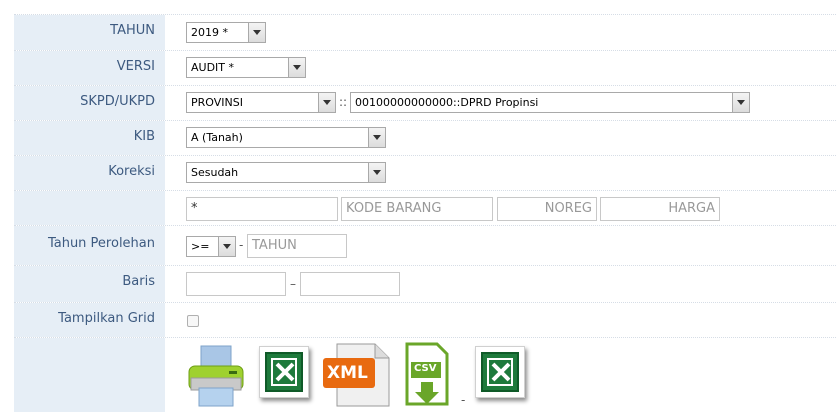  I want to click on unit-select: 00100000000000::DPRD Propinsi, so click(550, 102).